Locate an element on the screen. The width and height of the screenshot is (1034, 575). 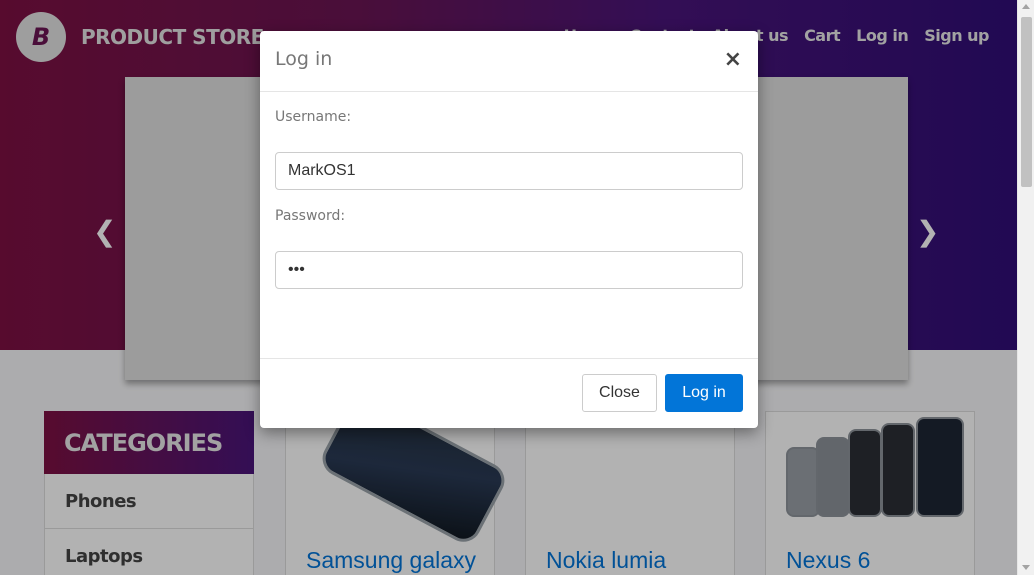
close-button: Close is located at coordinates (619, 393).